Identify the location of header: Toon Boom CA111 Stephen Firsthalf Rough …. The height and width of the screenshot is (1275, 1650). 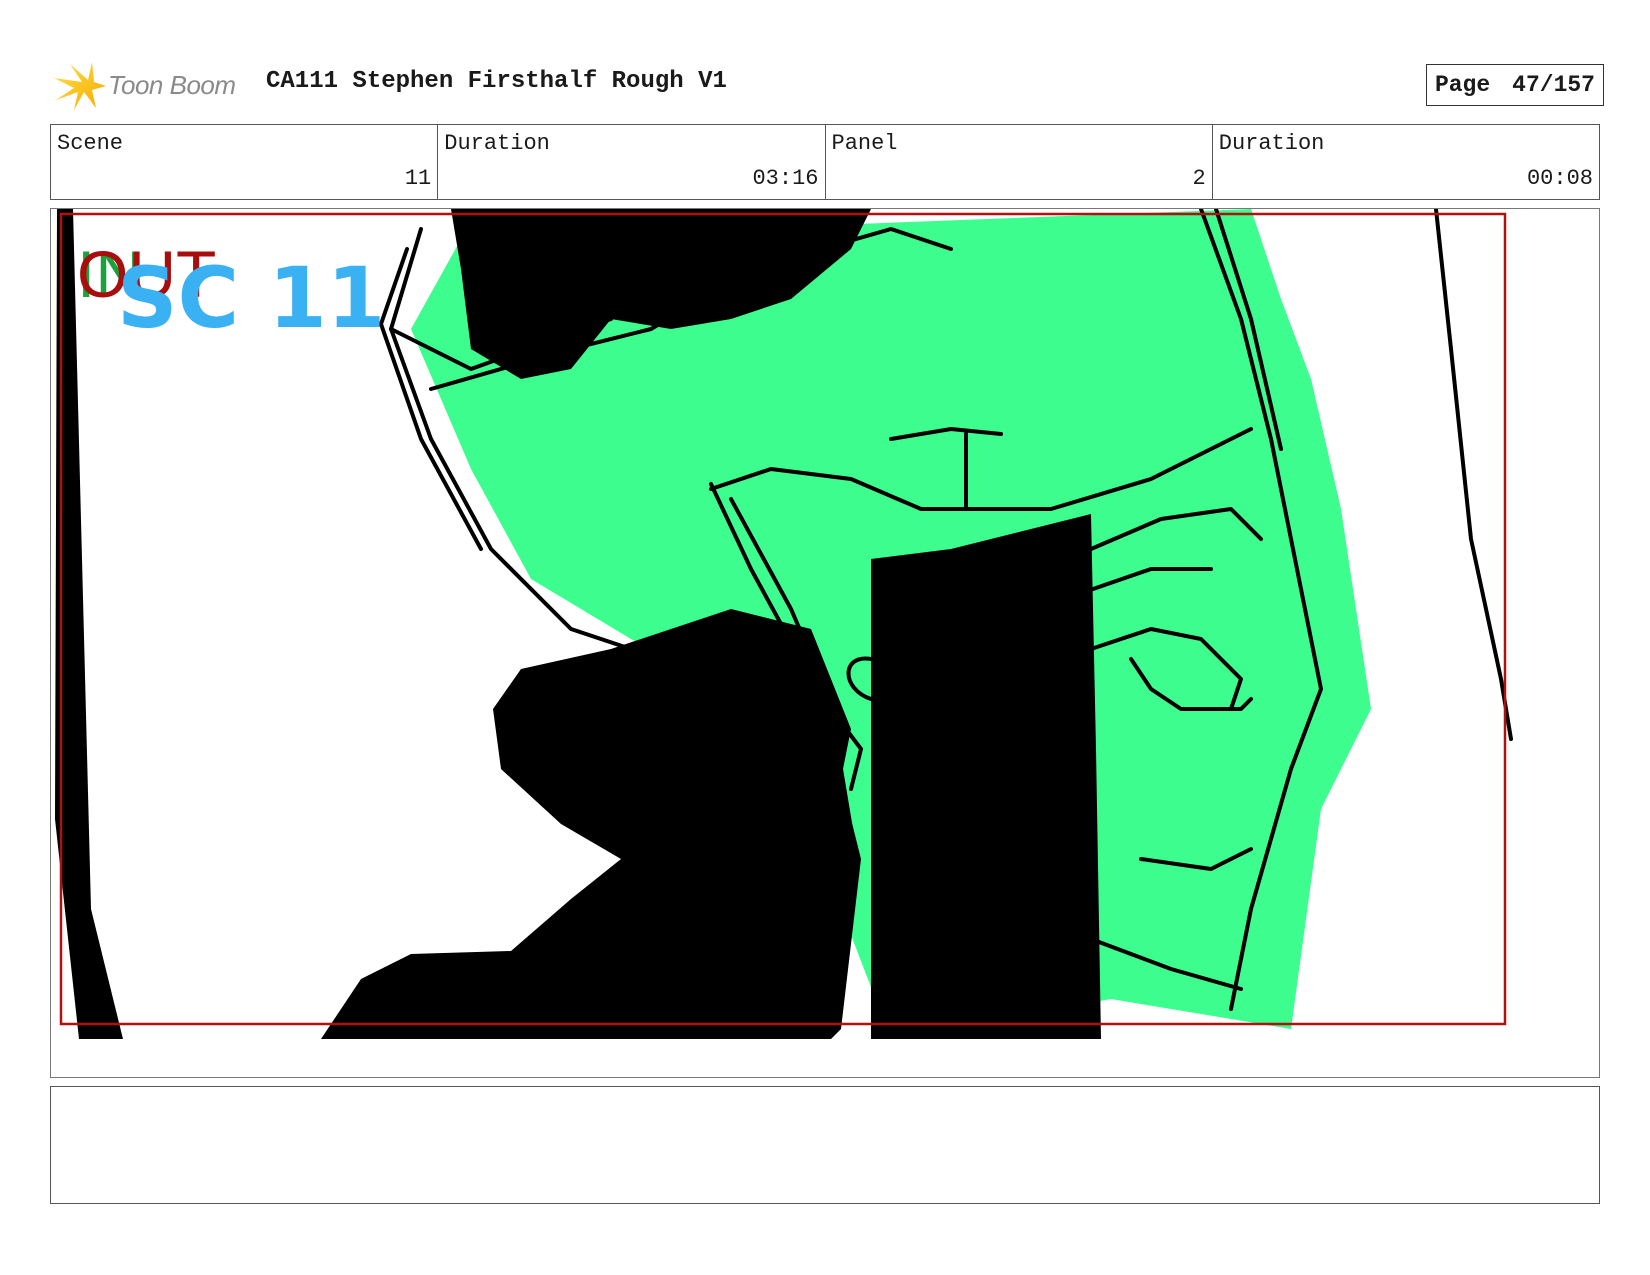
(828, 84).